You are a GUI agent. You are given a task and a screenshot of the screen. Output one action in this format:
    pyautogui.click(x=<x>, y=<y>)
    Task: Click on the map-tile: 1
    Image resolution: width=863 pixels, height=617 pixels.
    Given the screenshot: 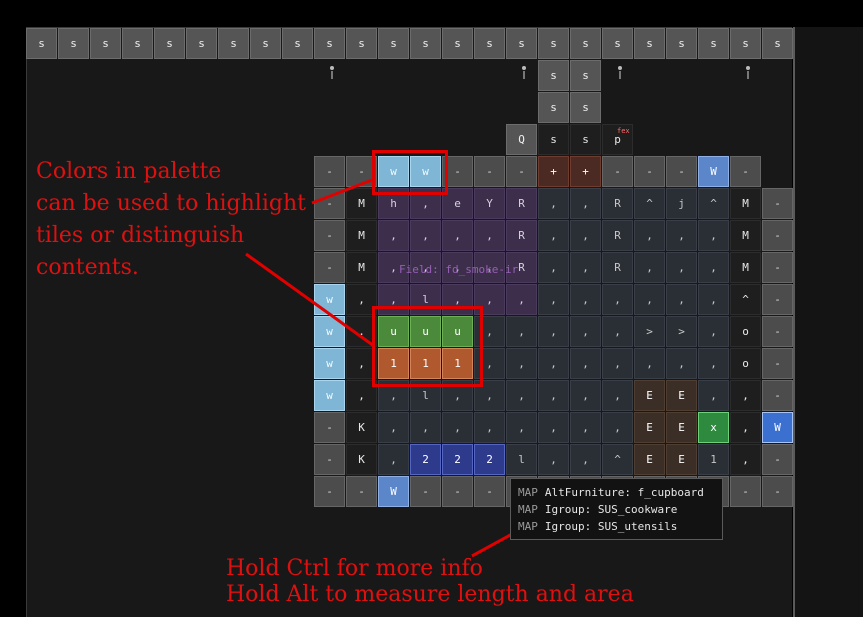 What is the action you would take?
    pyautogui.click(x=713, y=459)
    